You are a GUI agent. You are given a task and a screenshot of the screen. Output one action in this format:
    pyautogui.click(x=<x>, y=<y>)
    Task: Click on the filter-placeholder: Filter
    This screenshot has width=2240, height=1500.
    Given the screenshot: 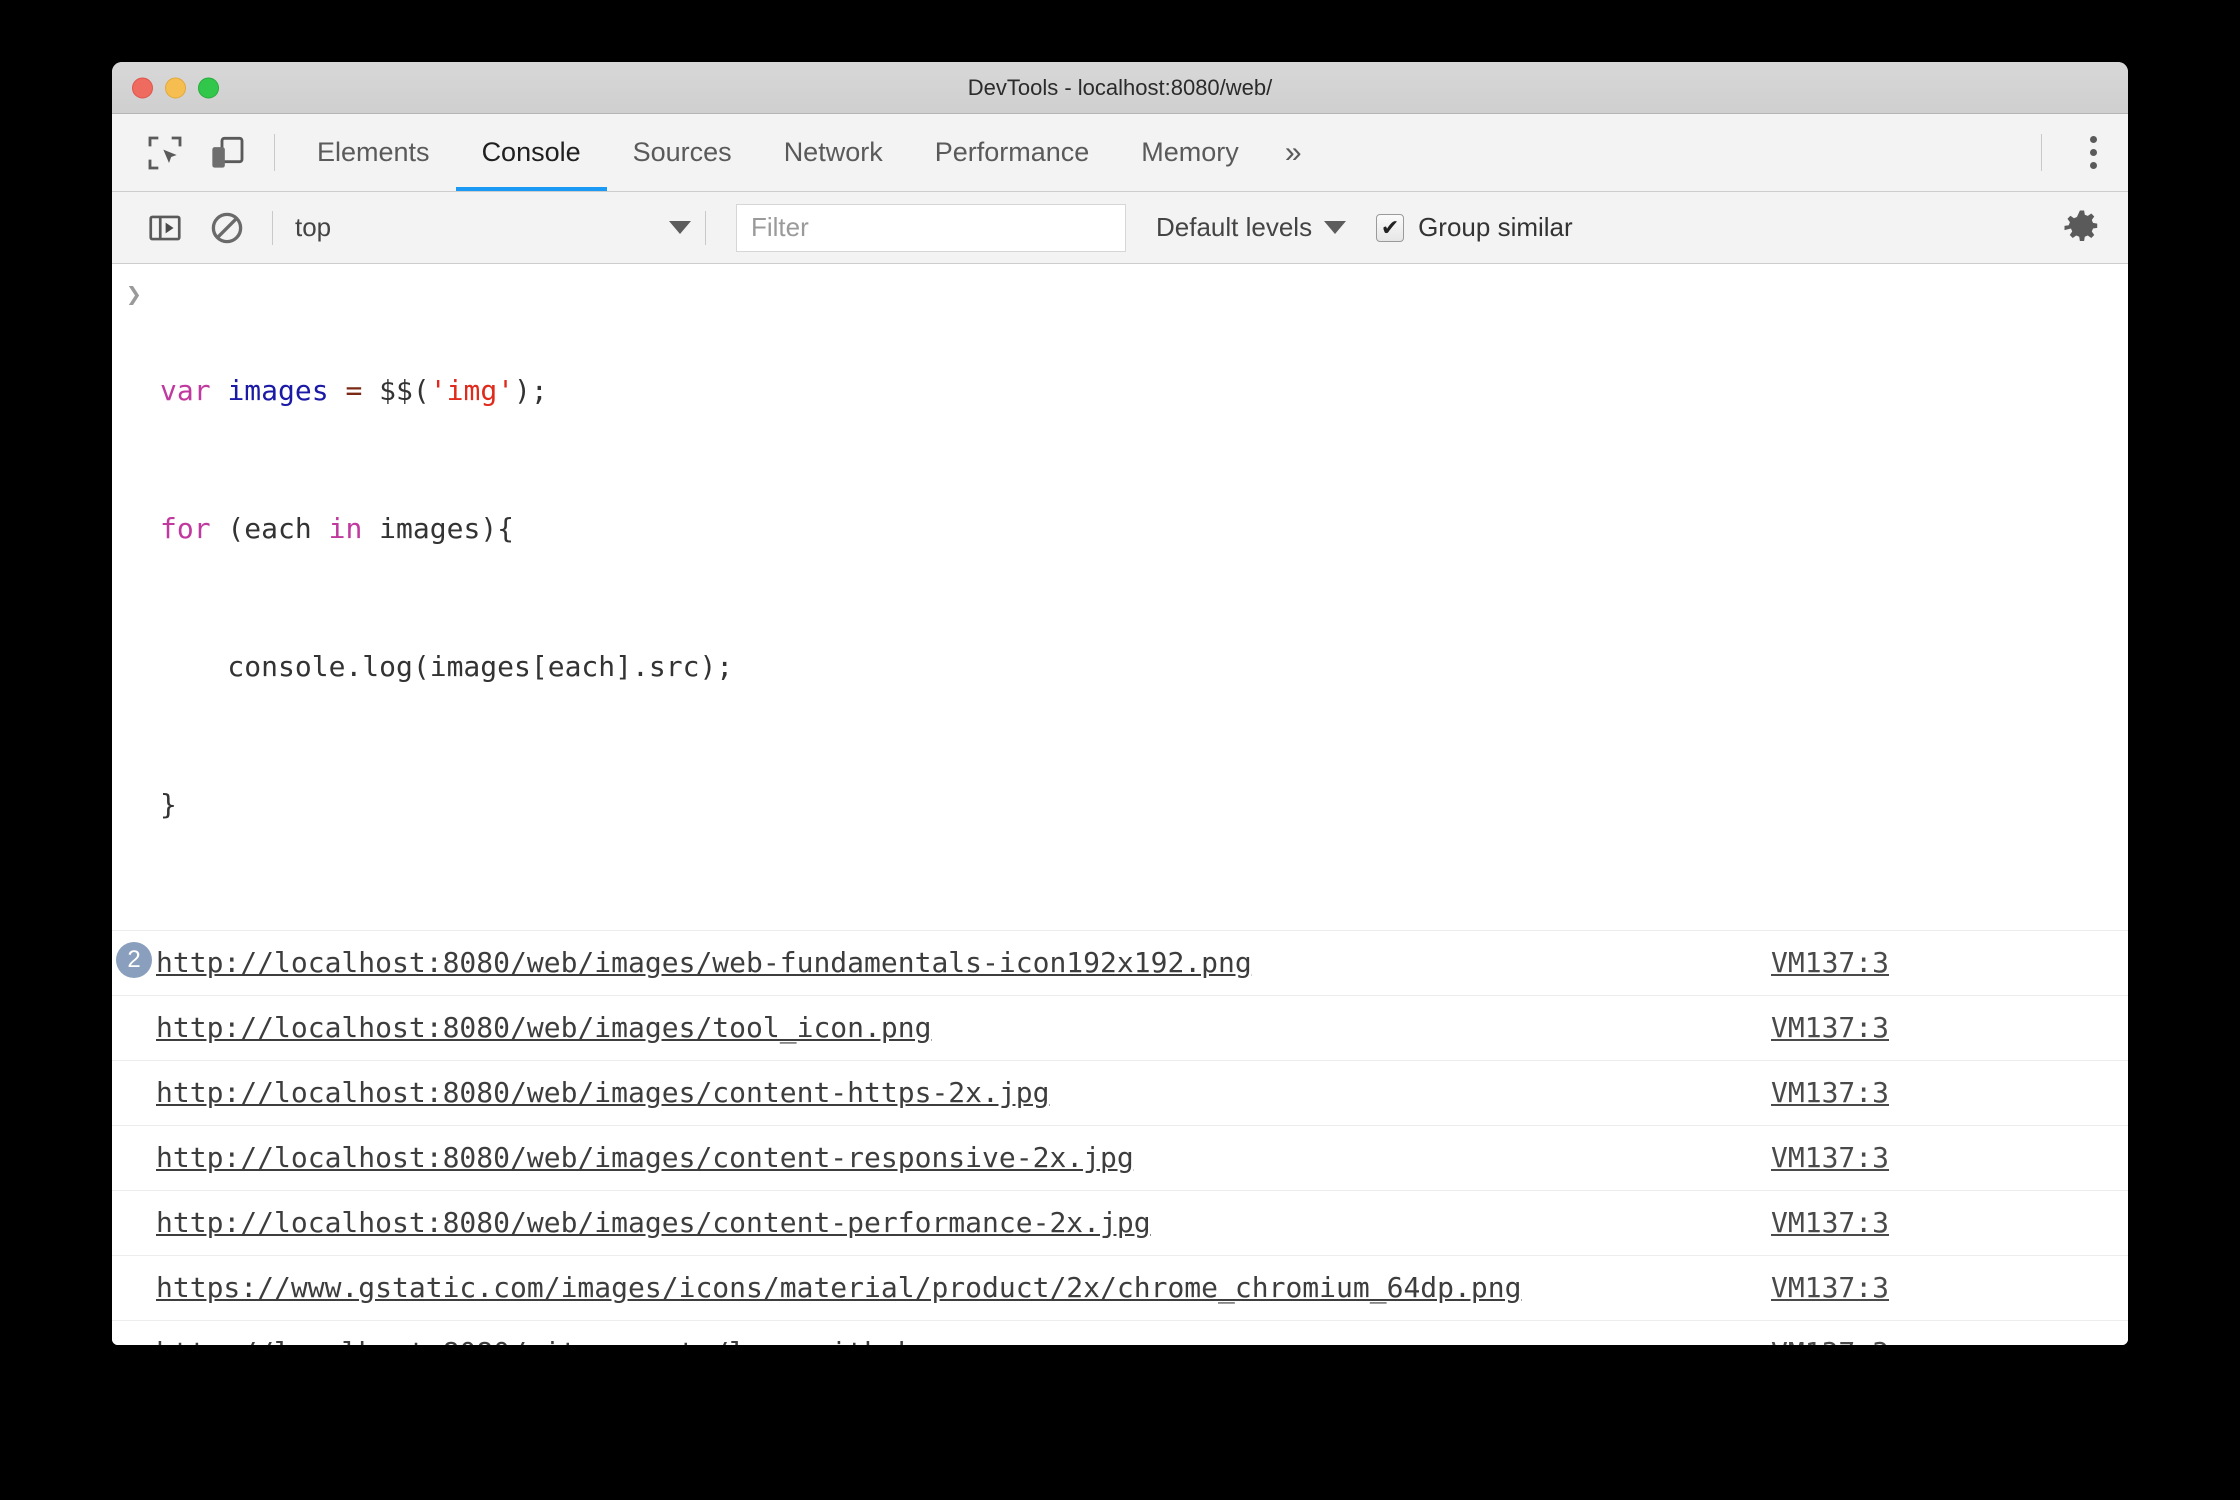 What is the action you would take?
    pyautogui.click(x=780, y=227)
    